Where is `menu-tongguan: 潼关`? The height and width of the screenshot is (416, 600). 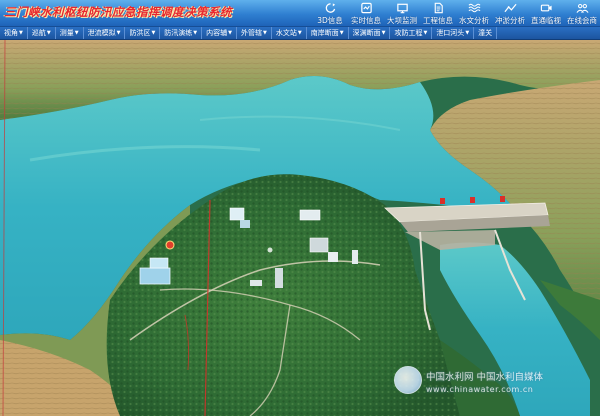 menu-tongguan: 潼关 is located at coordinates (486, 33).